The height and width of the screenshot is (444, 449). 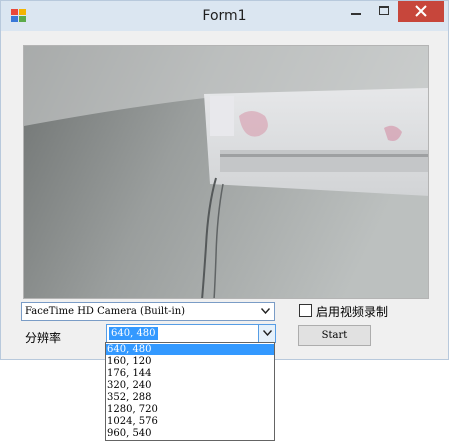 I want to click on resolution-option: 320, 240, so click(x=190, y=385).